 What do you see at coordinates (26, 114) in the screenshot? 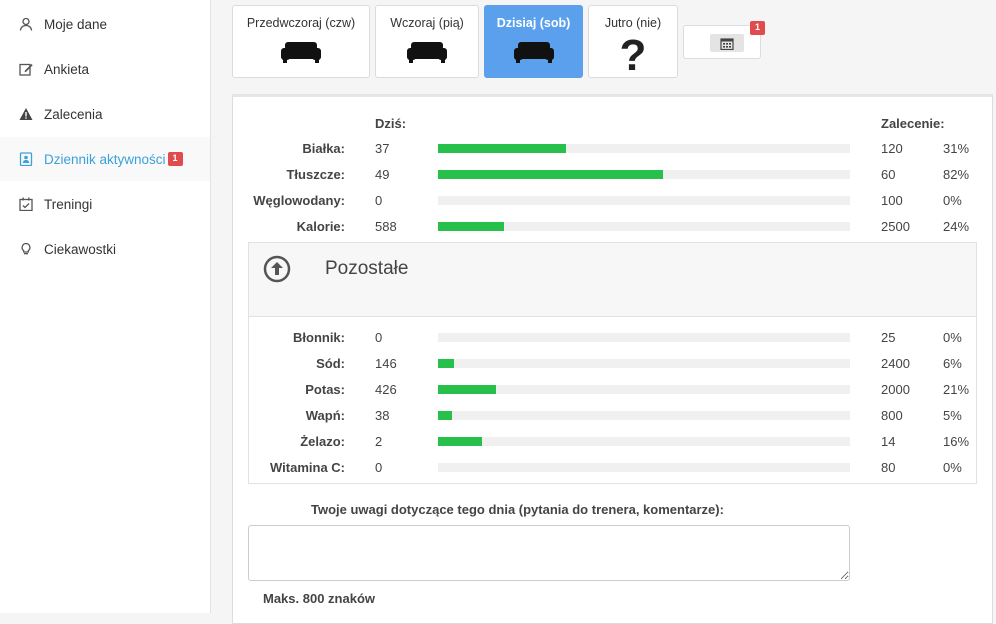
I see `warning-icon` at bounding box center [26, 114].